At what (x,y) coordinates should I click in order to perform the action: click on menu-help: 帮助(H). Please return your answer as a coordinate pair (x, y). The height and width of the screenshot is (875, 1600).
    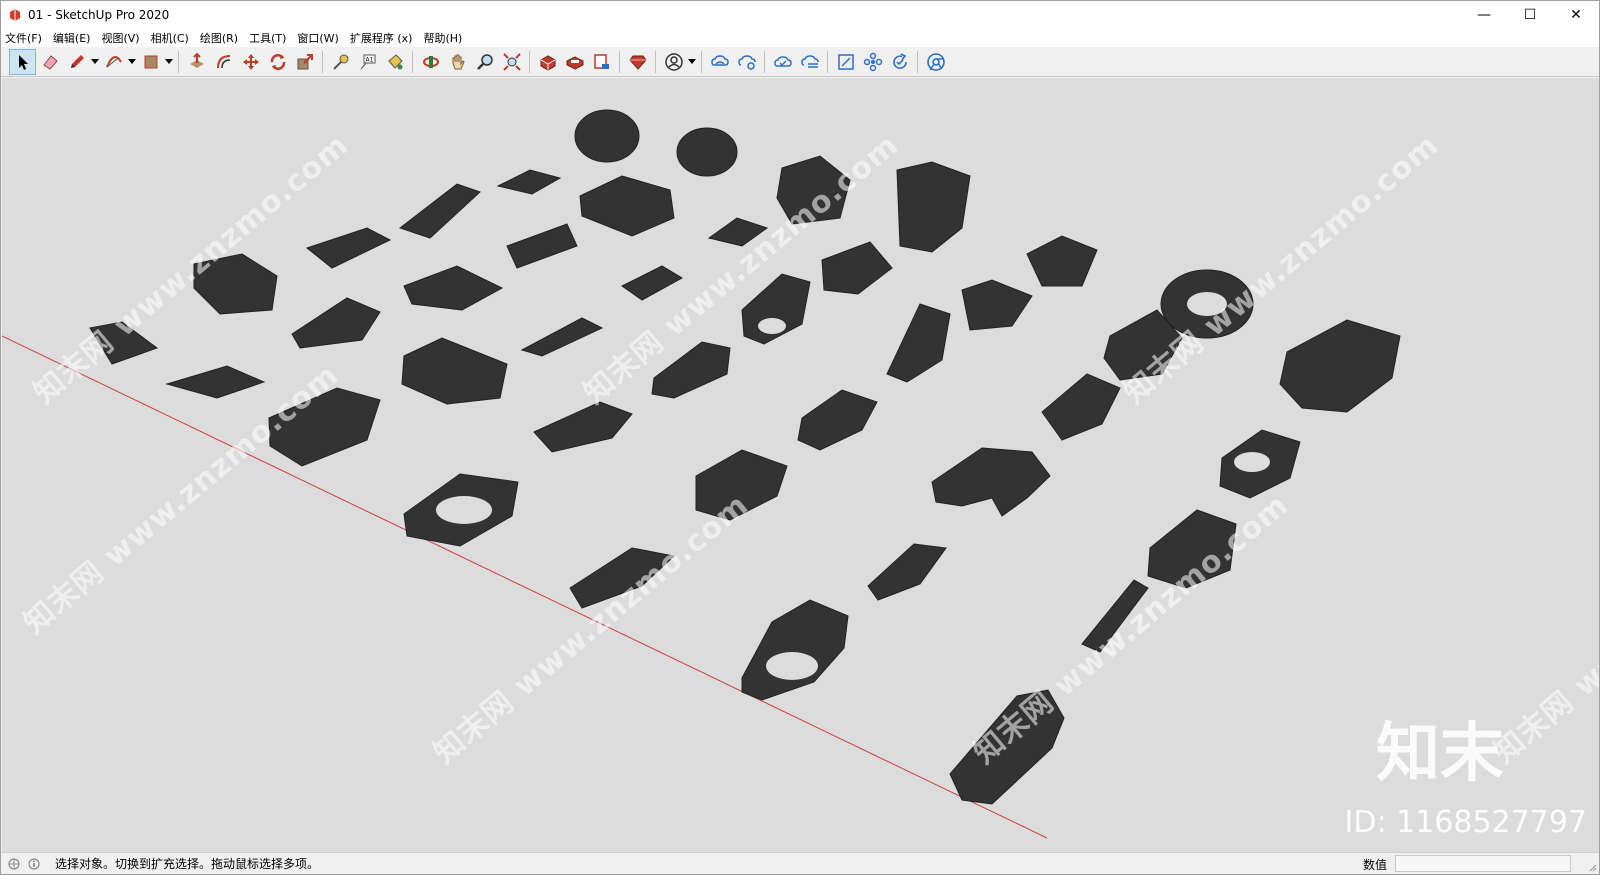
    Looking at the image, I should click on (442, 38).